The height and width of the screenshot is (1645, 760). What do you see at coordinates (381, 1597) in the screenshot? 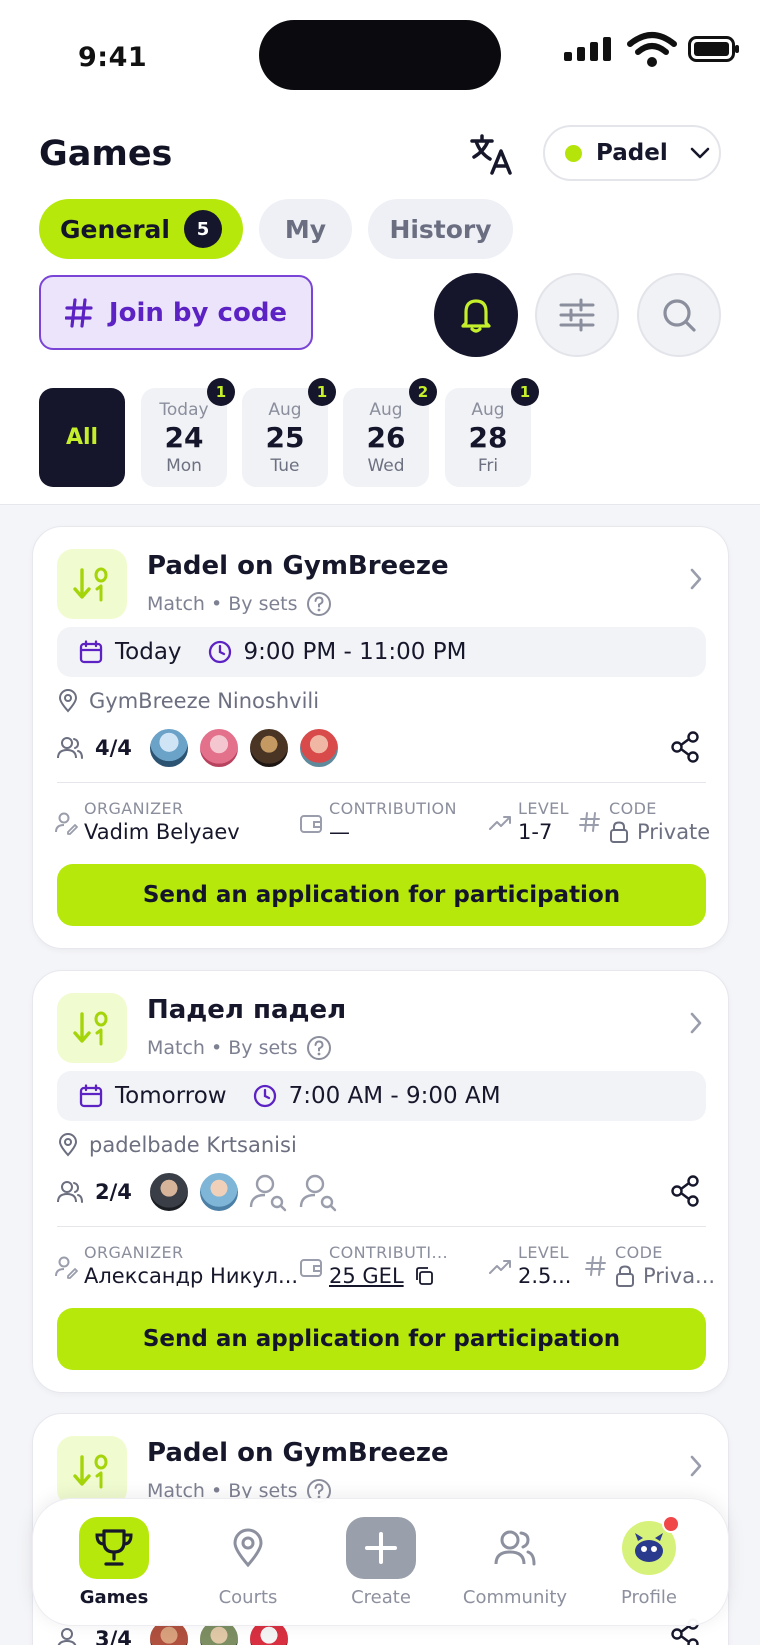
I see `nav-create-label: Create` at bounding box center [381, 1597].